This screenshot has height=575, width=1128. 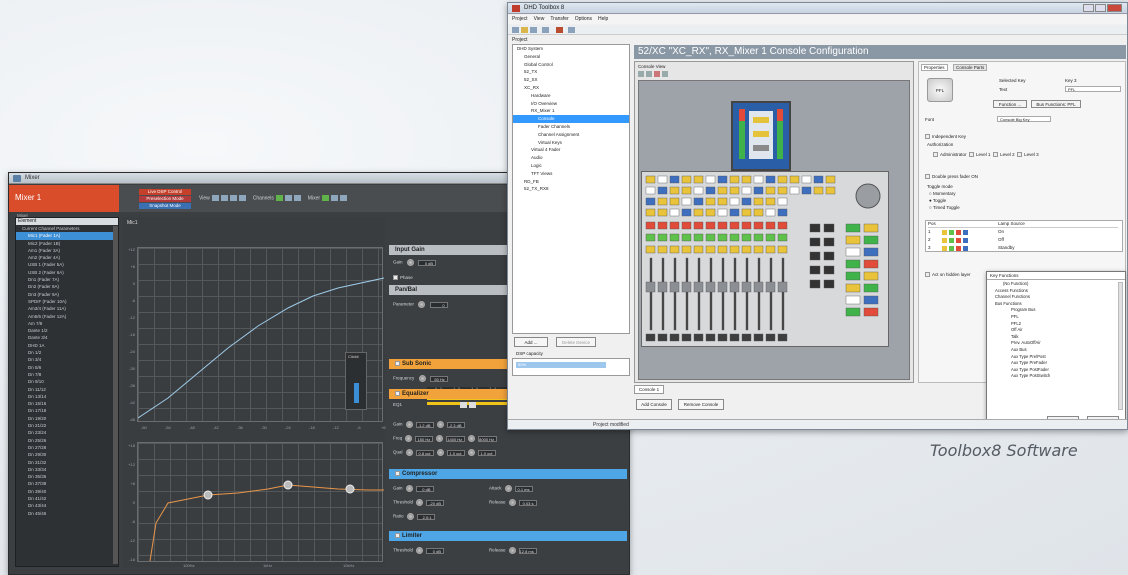 What do you see at coordinates (571, 49) in the screenshot?
I see `project-tree-item: DHD System` at bounding box center [571, 49].